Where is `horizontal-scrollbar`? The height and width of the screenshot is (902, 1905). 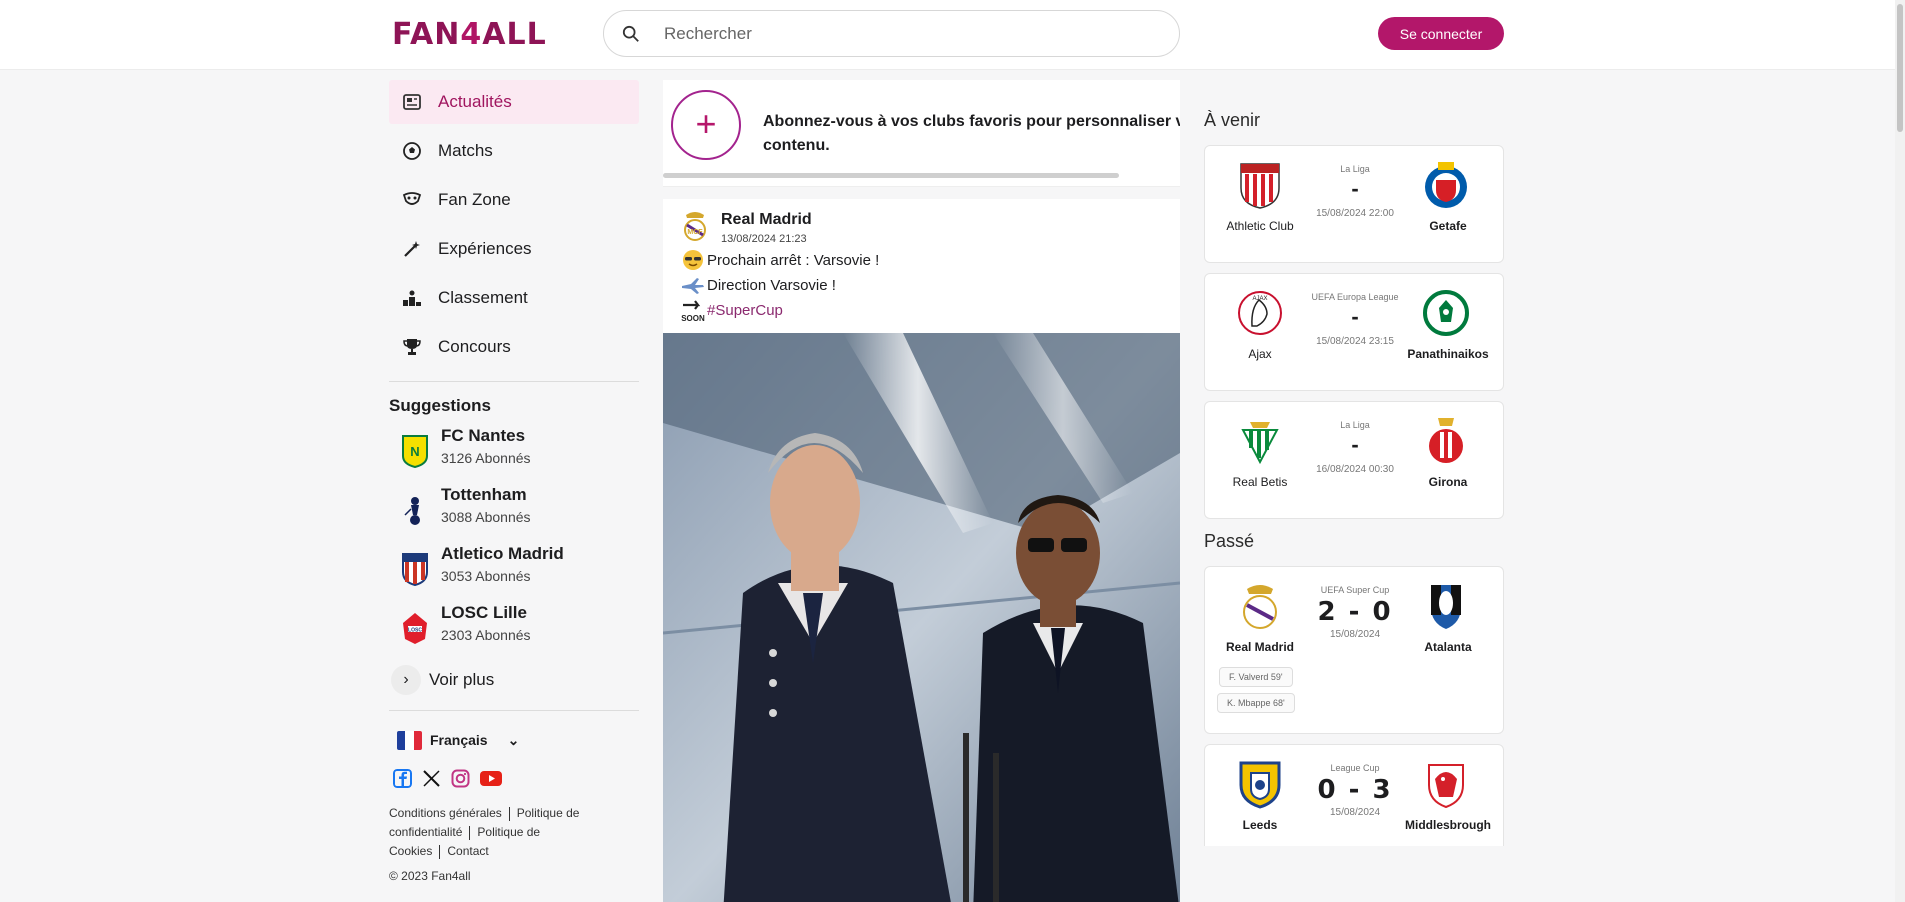
horizontal-scrollbar is located at coordinates (891, 175).